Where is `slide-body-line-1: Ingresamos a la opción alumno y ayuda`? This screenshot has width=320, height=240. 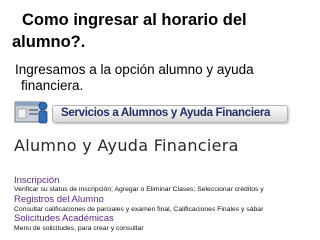
slide-body-line-1: Ingresamos a la opción alumno y ayuda is located at coordinates (134, 69).